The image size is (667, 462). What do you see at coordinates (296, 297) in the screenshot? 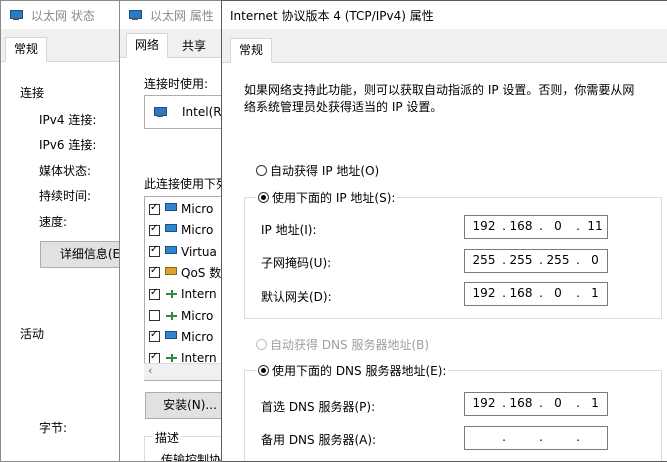
I see `default-gateway-label: 默认网关(D):` at bounding box center [296, 297].